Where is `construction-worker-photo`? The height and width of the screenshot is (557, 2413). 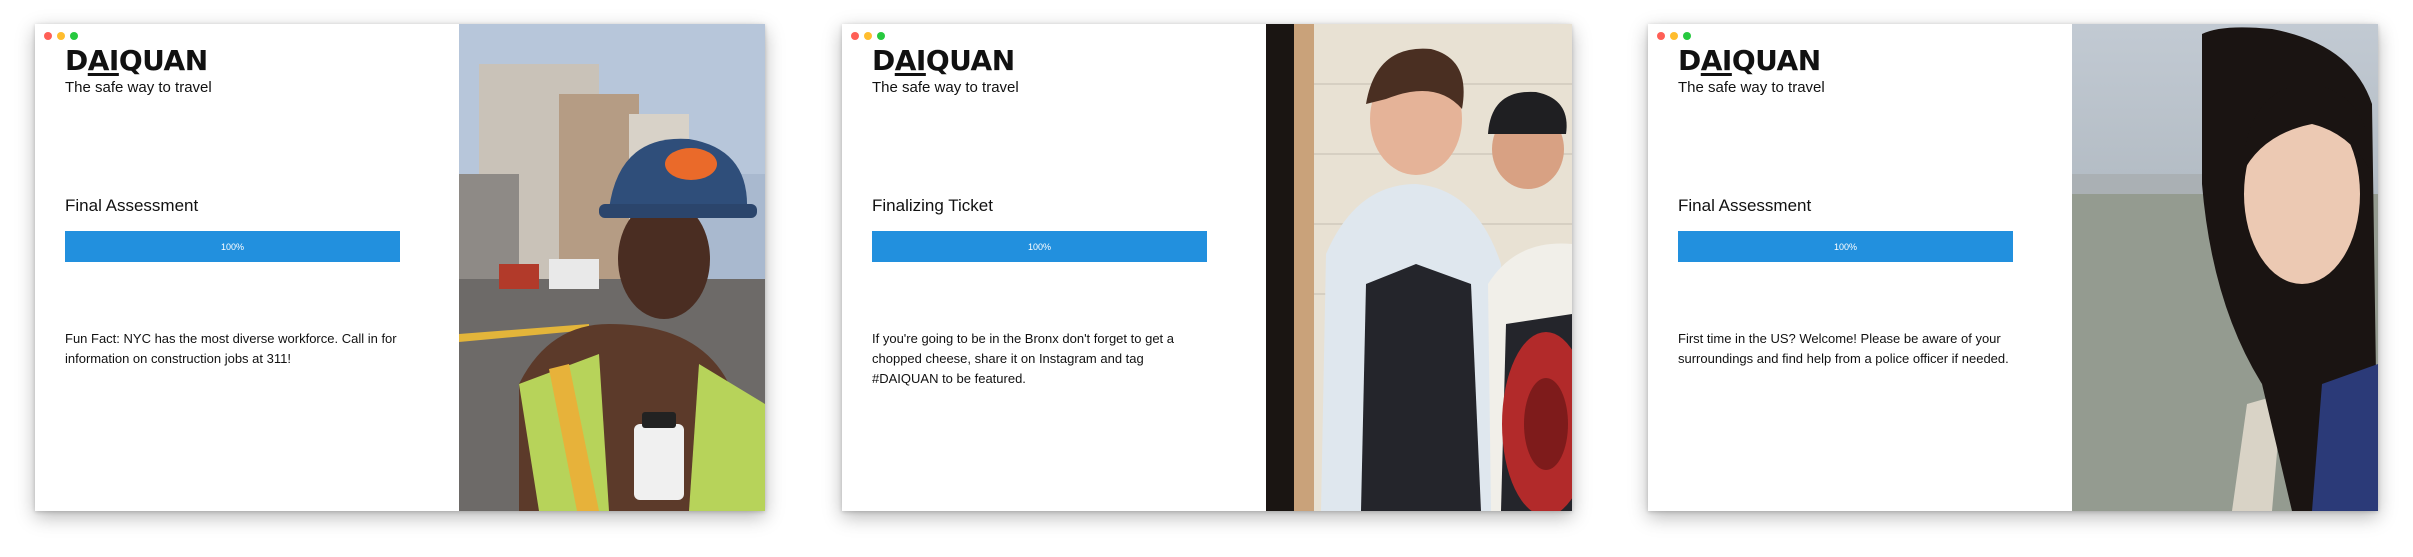
construction-worker-photo is located at coordinates (612, 267).